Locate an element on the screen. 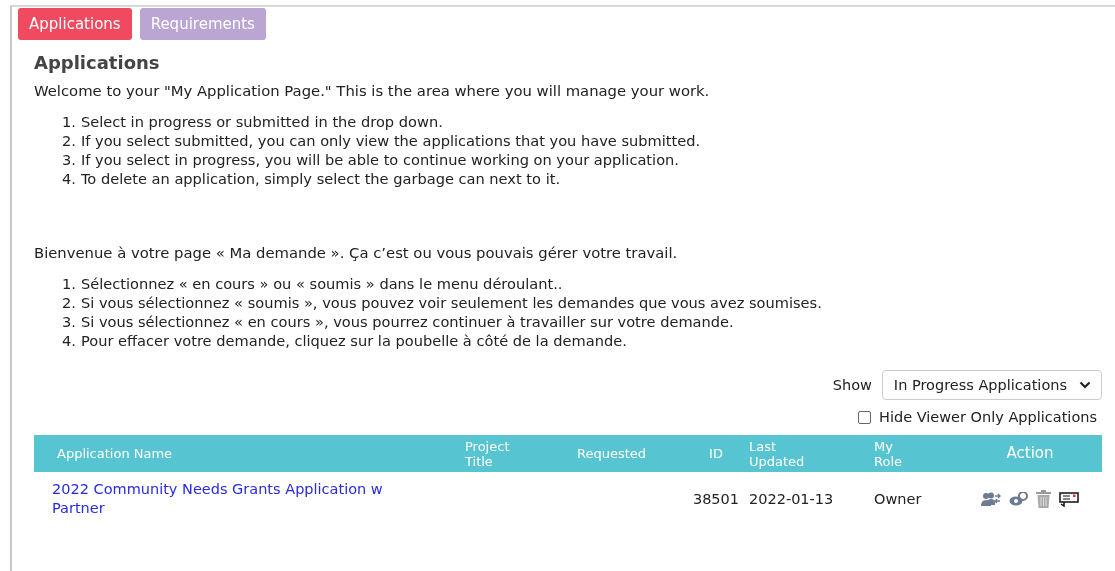 The image size is (1115, 571). intro-text: Bienvenue à votre page « Ma demande ». Ça c’est ou vous pouvais gérer votre travail. is located at coordinates (356, 252).